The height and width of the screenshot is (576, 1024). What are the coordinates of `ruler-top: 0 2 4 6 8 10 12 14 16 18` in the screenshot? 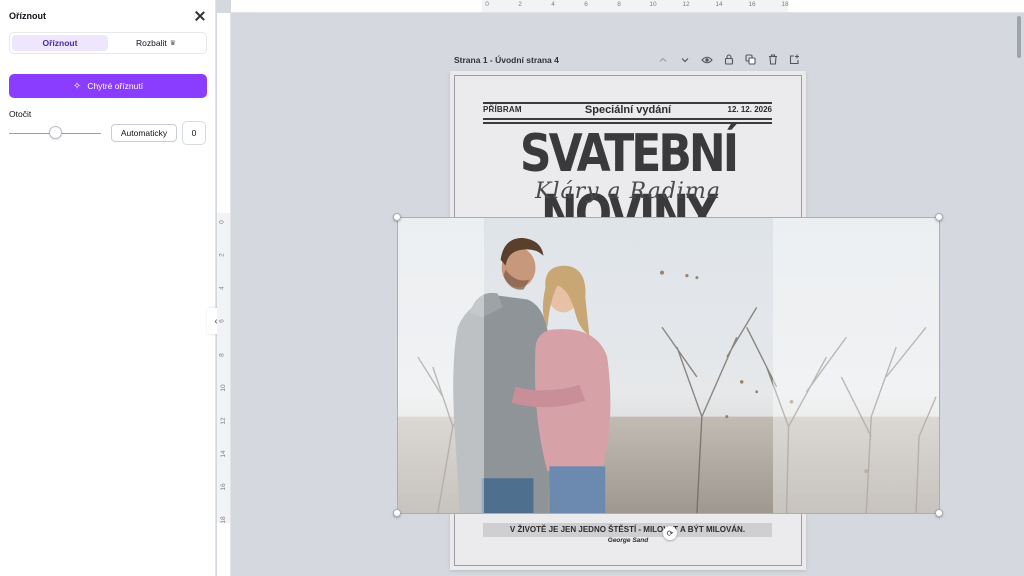 It's located at (627, 6).